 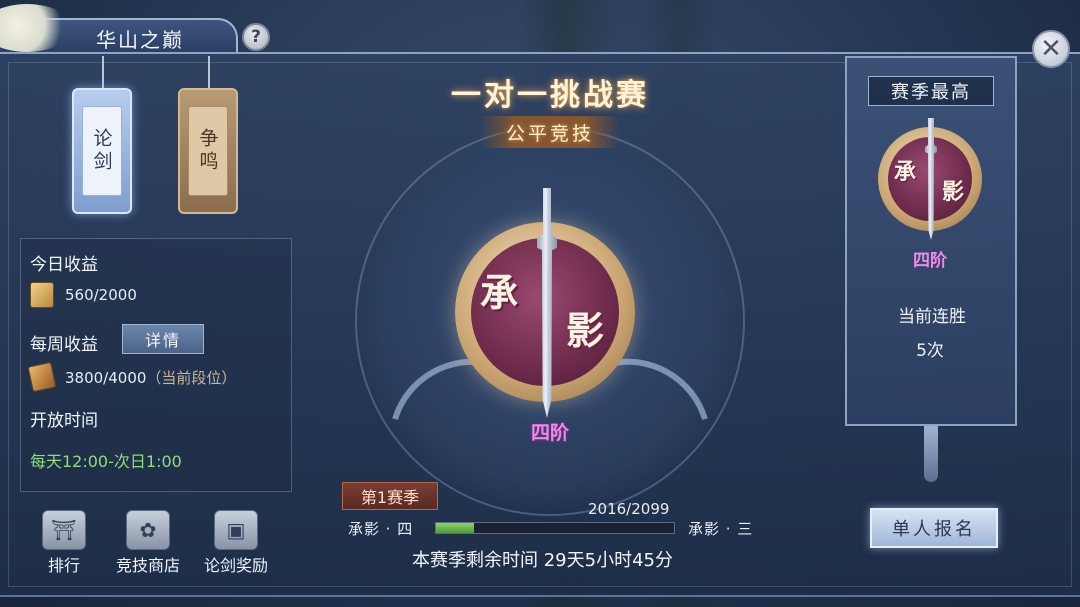 I want to click on nav-ranking-label: 排行, so click(x=63, y=565).